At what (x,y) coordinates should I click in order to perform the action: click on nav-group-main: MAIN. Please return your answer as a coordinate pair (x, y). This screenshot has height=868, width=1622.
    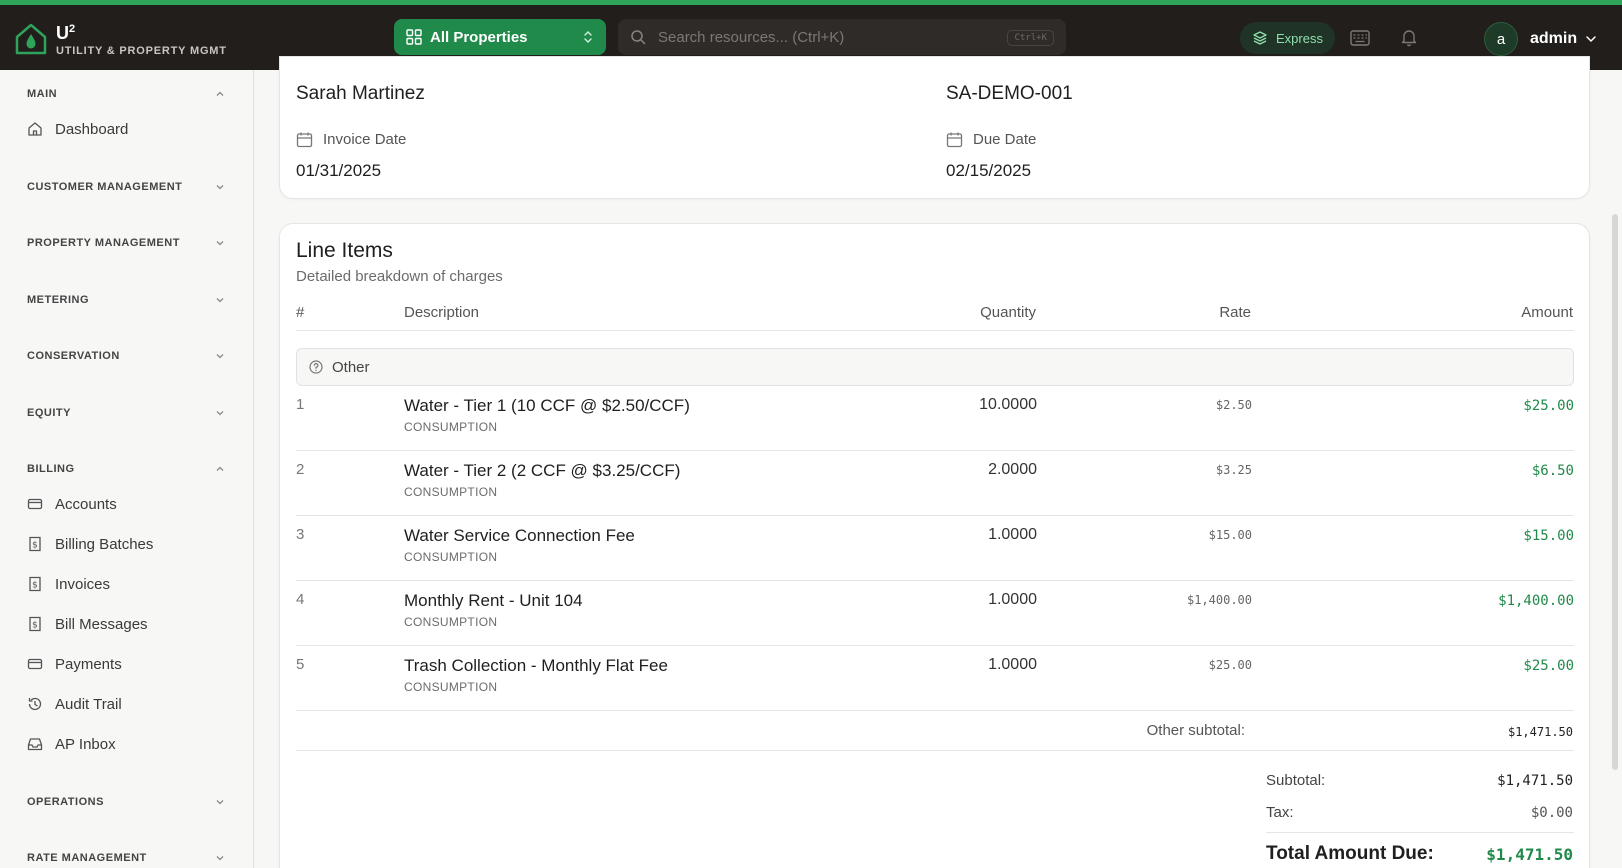
    Looking at the image, I should click on (126, 94).